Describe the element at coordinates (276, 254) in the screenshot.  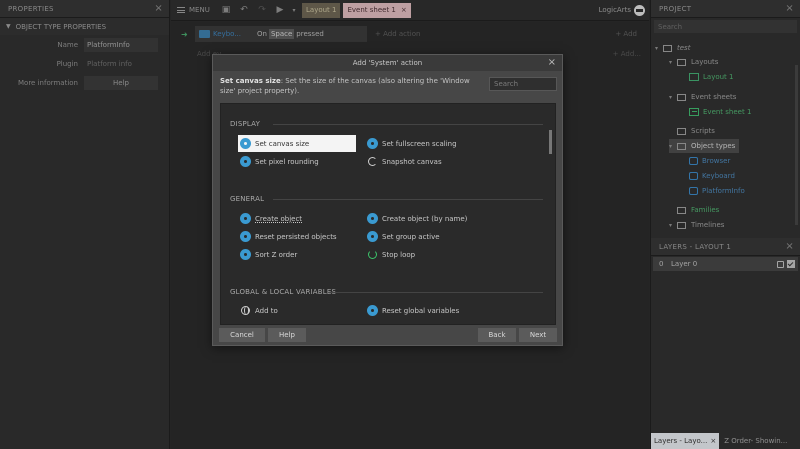
I see `action-label: Sort Z order` at that location.